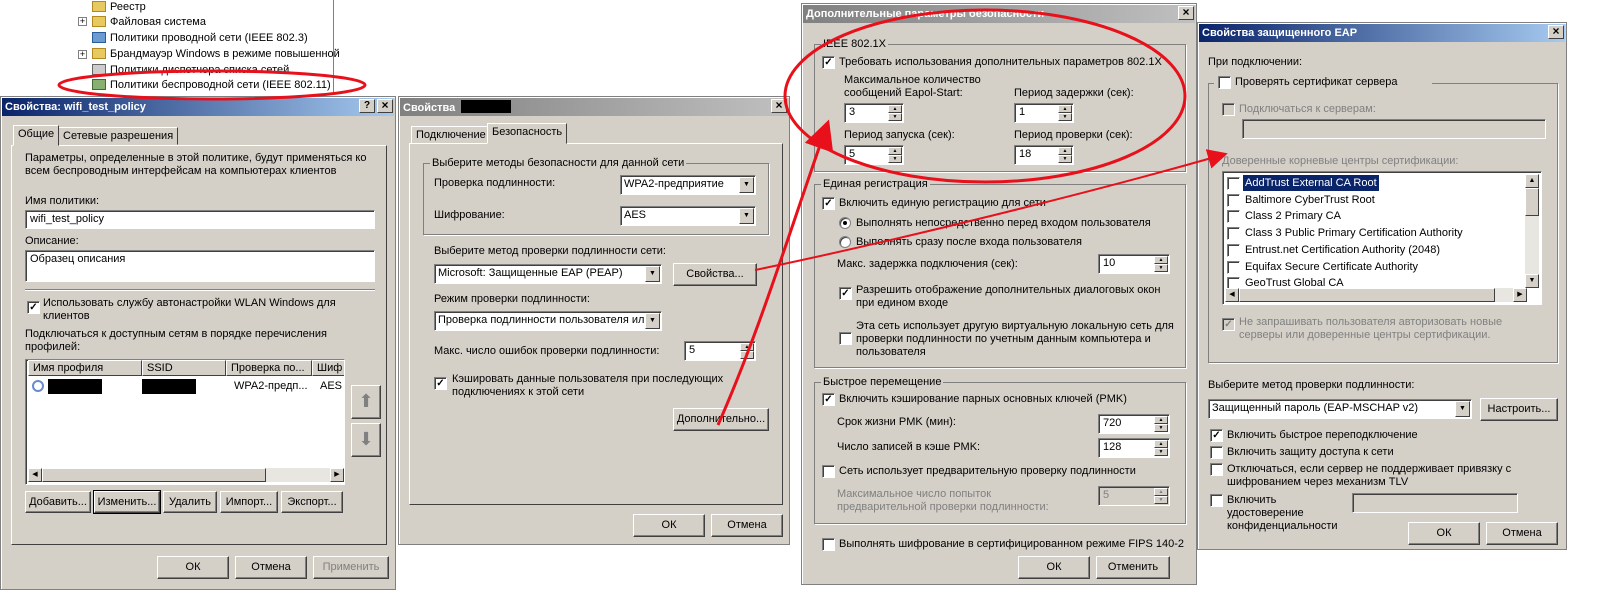 The image size is (1601, 600). I want to click on help-button: ?, so click(367, 106).